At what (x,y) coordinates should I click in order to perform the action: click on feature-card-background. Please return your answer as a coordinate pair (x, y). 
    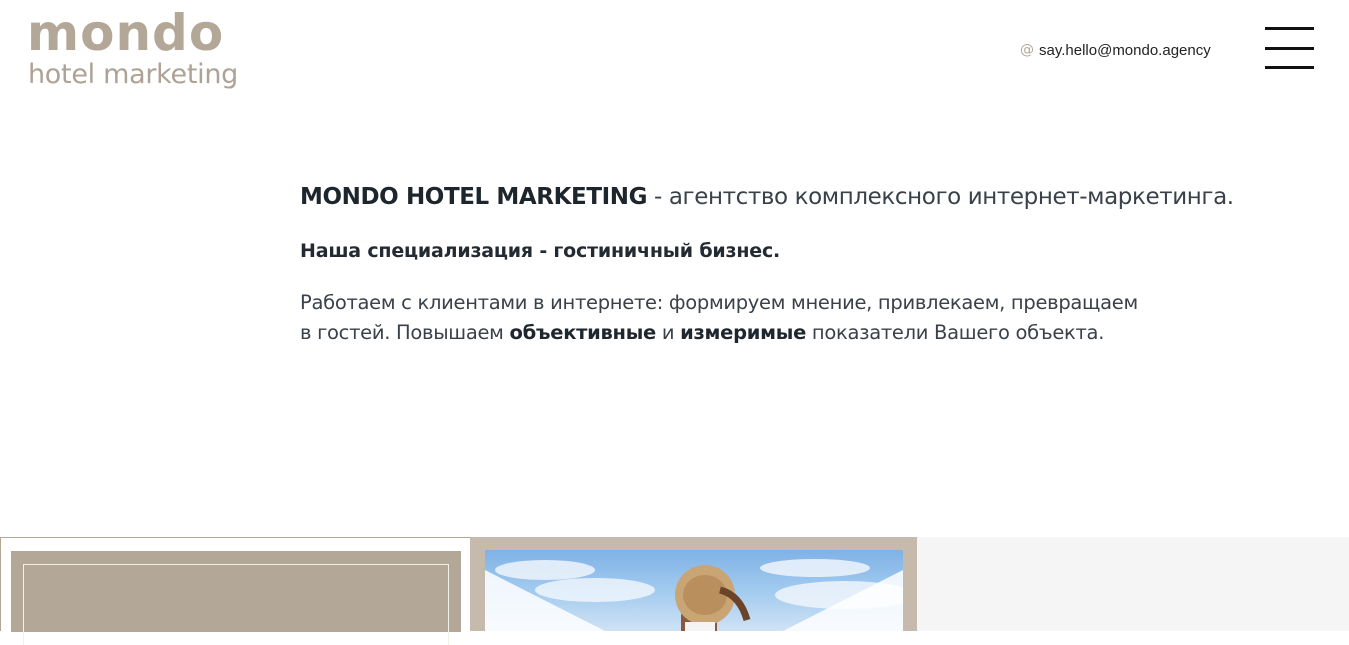
    Looking at the image, I should click on (236, 598).